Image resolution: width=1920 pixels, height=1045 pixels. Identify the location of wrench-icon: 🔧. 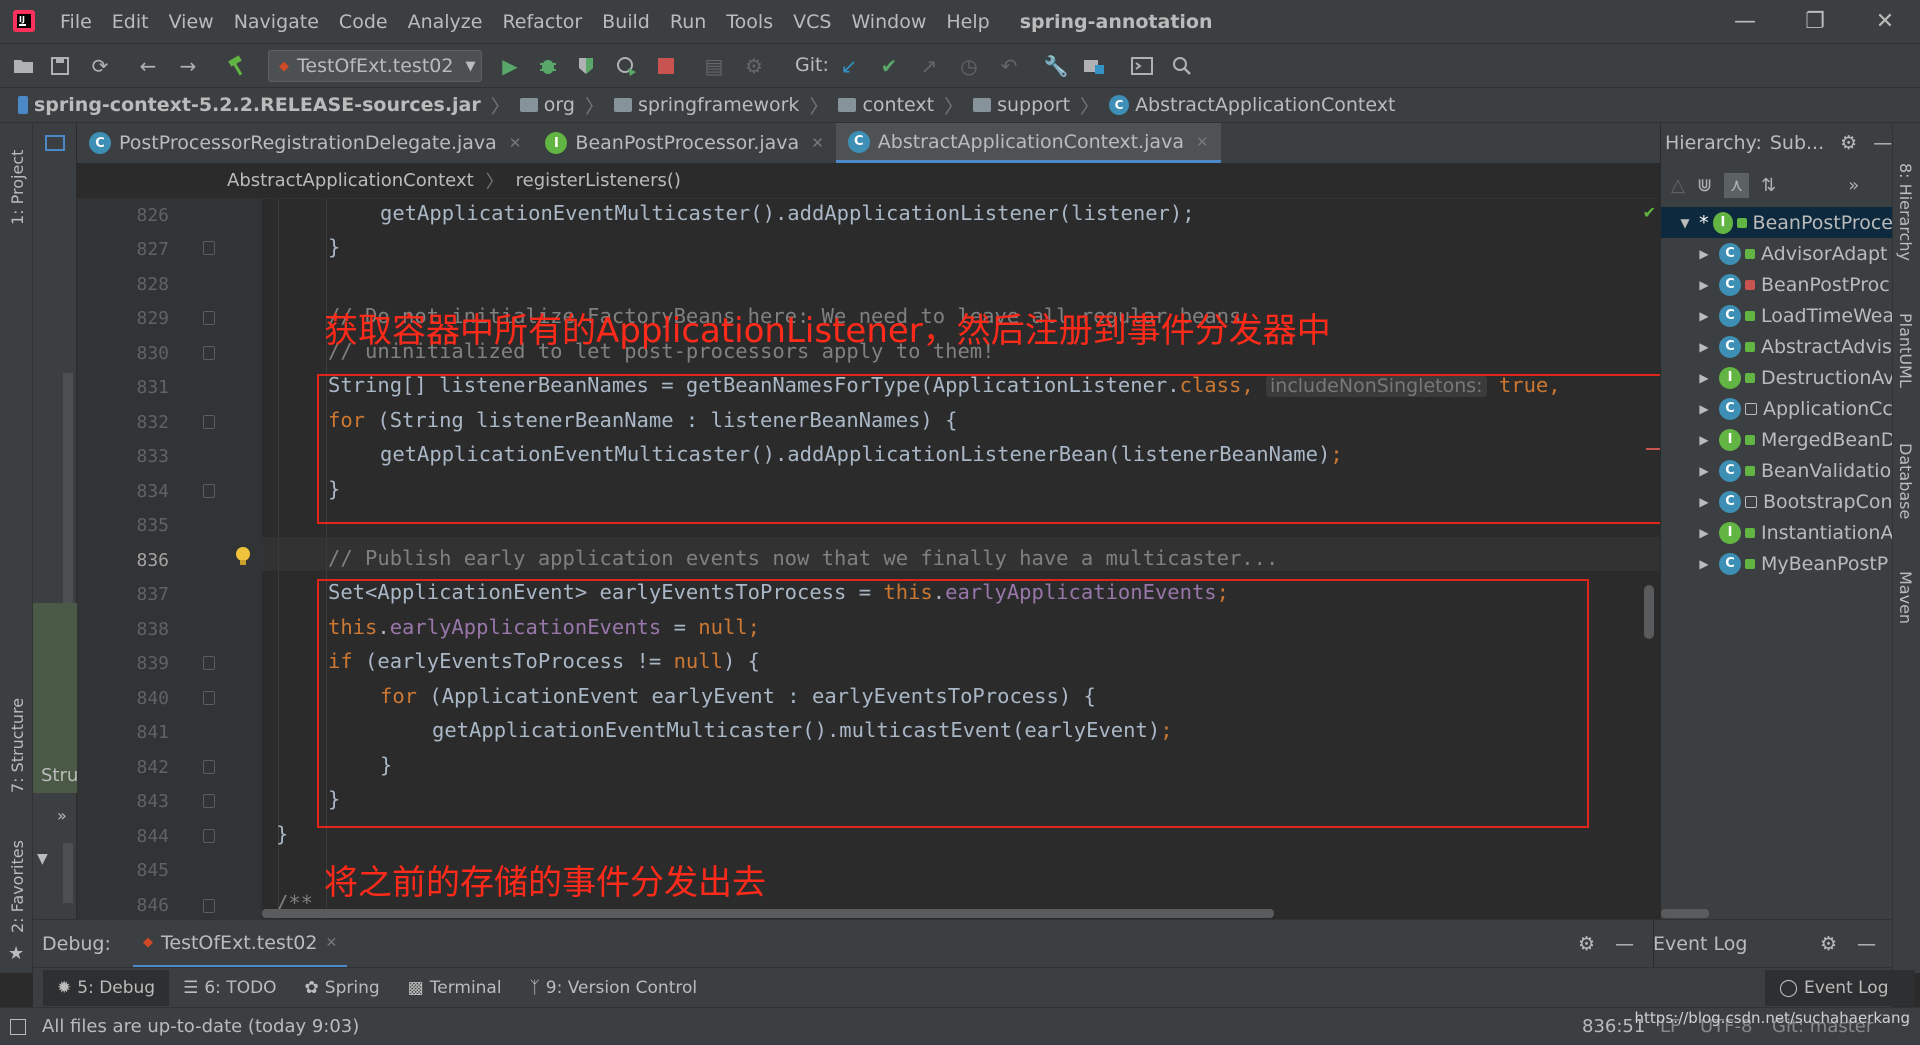
(1056, 66).